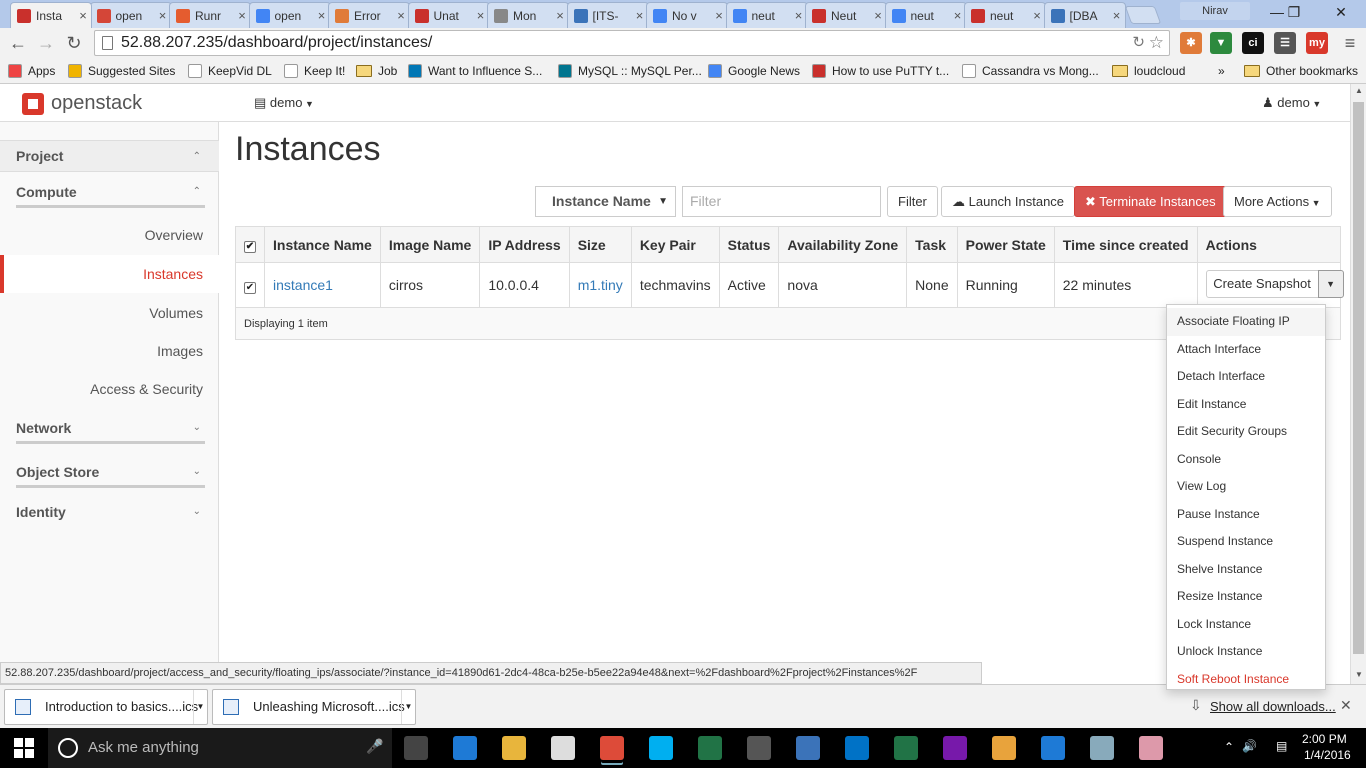 This screenshot has height=768, width=1366. Describe the element at coordinates (600, 244) in the screenshot. I see `column-header: Size` at that location.